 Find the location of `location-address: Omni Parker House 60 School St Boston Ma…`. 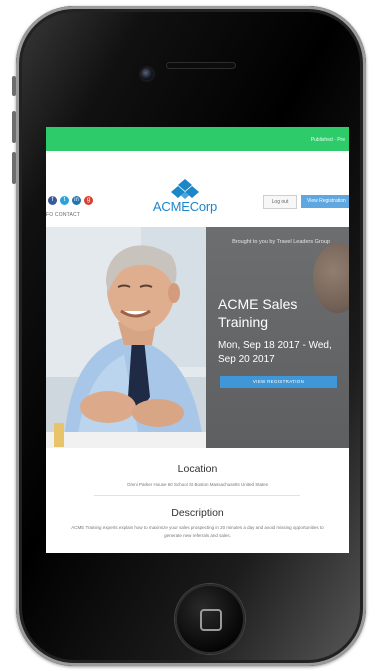

location-address: Omni Parker House 60 School St Boston Ma… is located at coordinates (197, 484).